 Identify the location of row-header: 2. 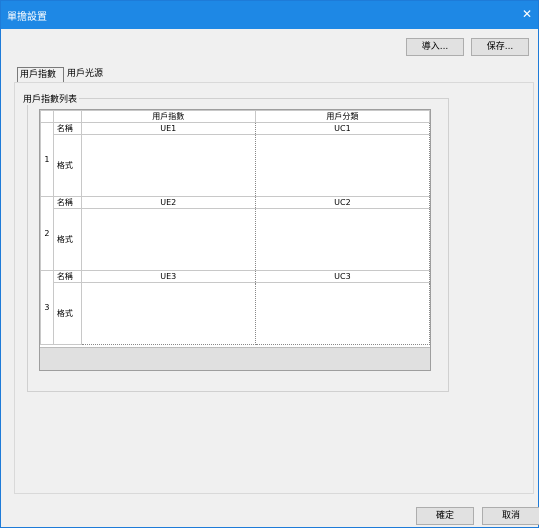
(47, 233).